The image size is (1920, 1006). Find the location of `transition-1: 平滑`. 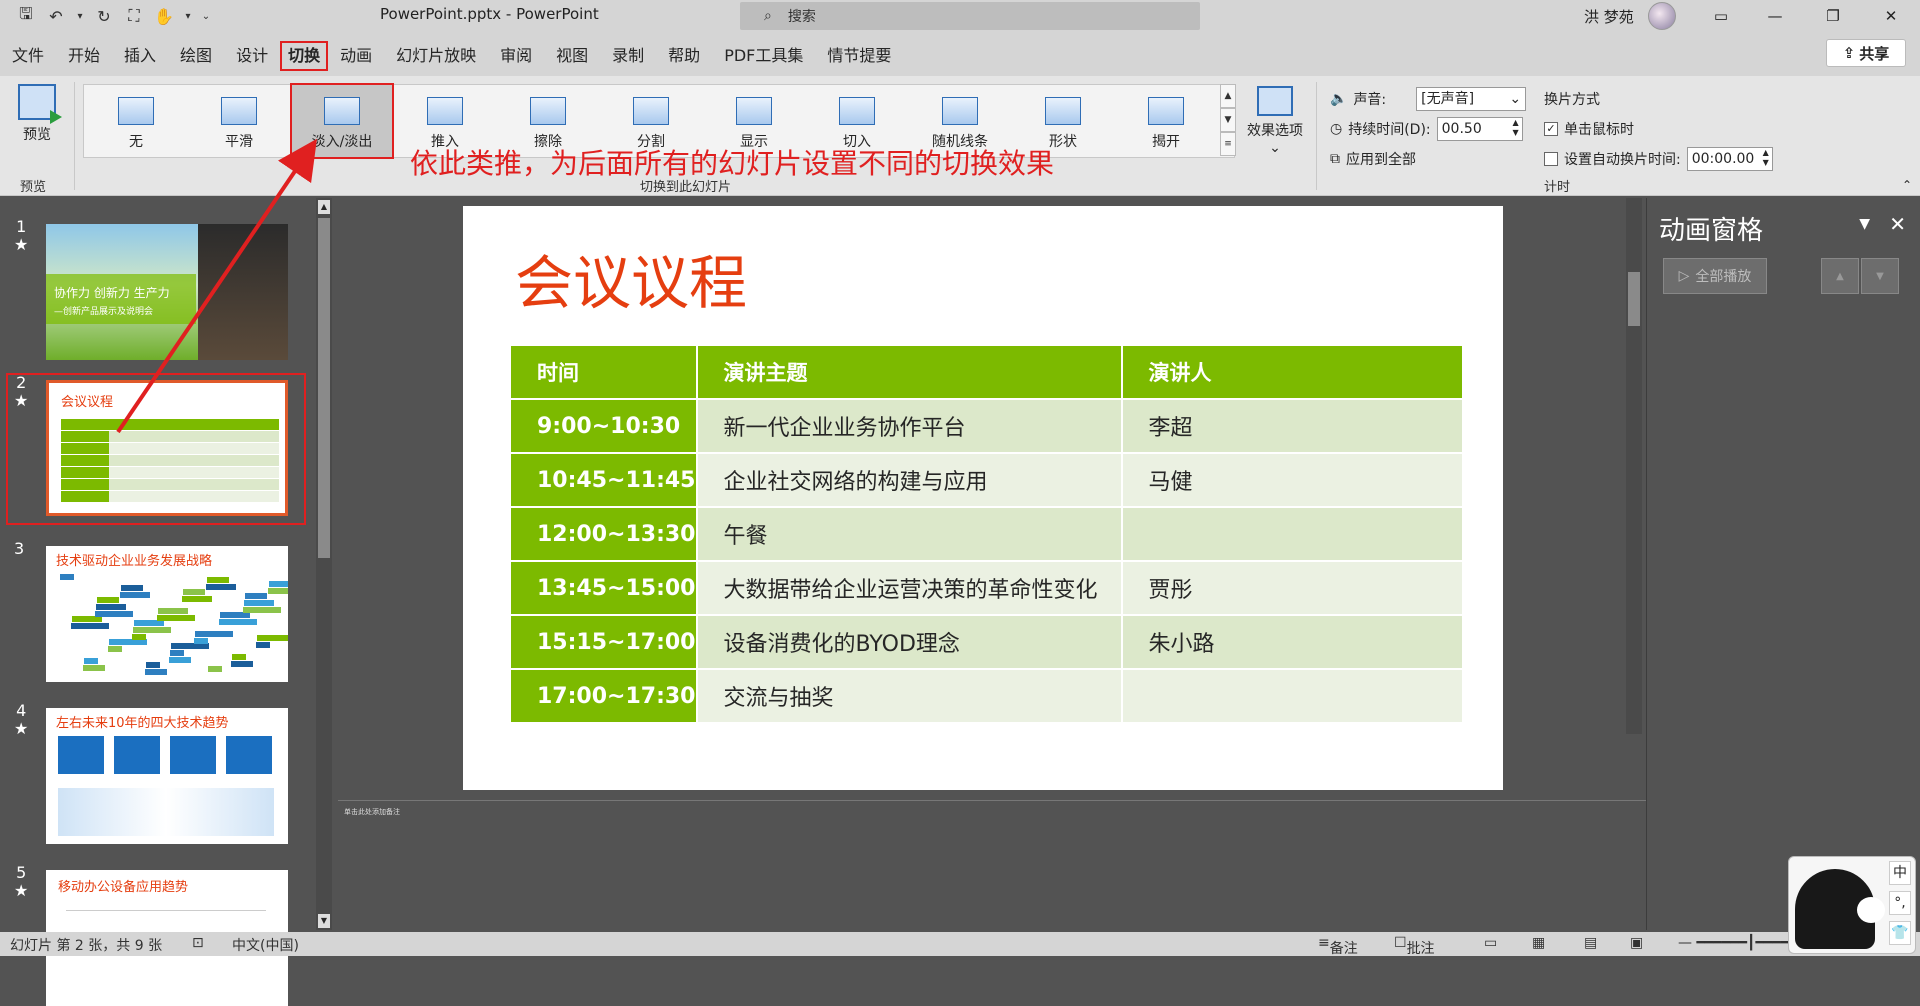

transition-1: 平滑 is located at coordinates (239, 121).